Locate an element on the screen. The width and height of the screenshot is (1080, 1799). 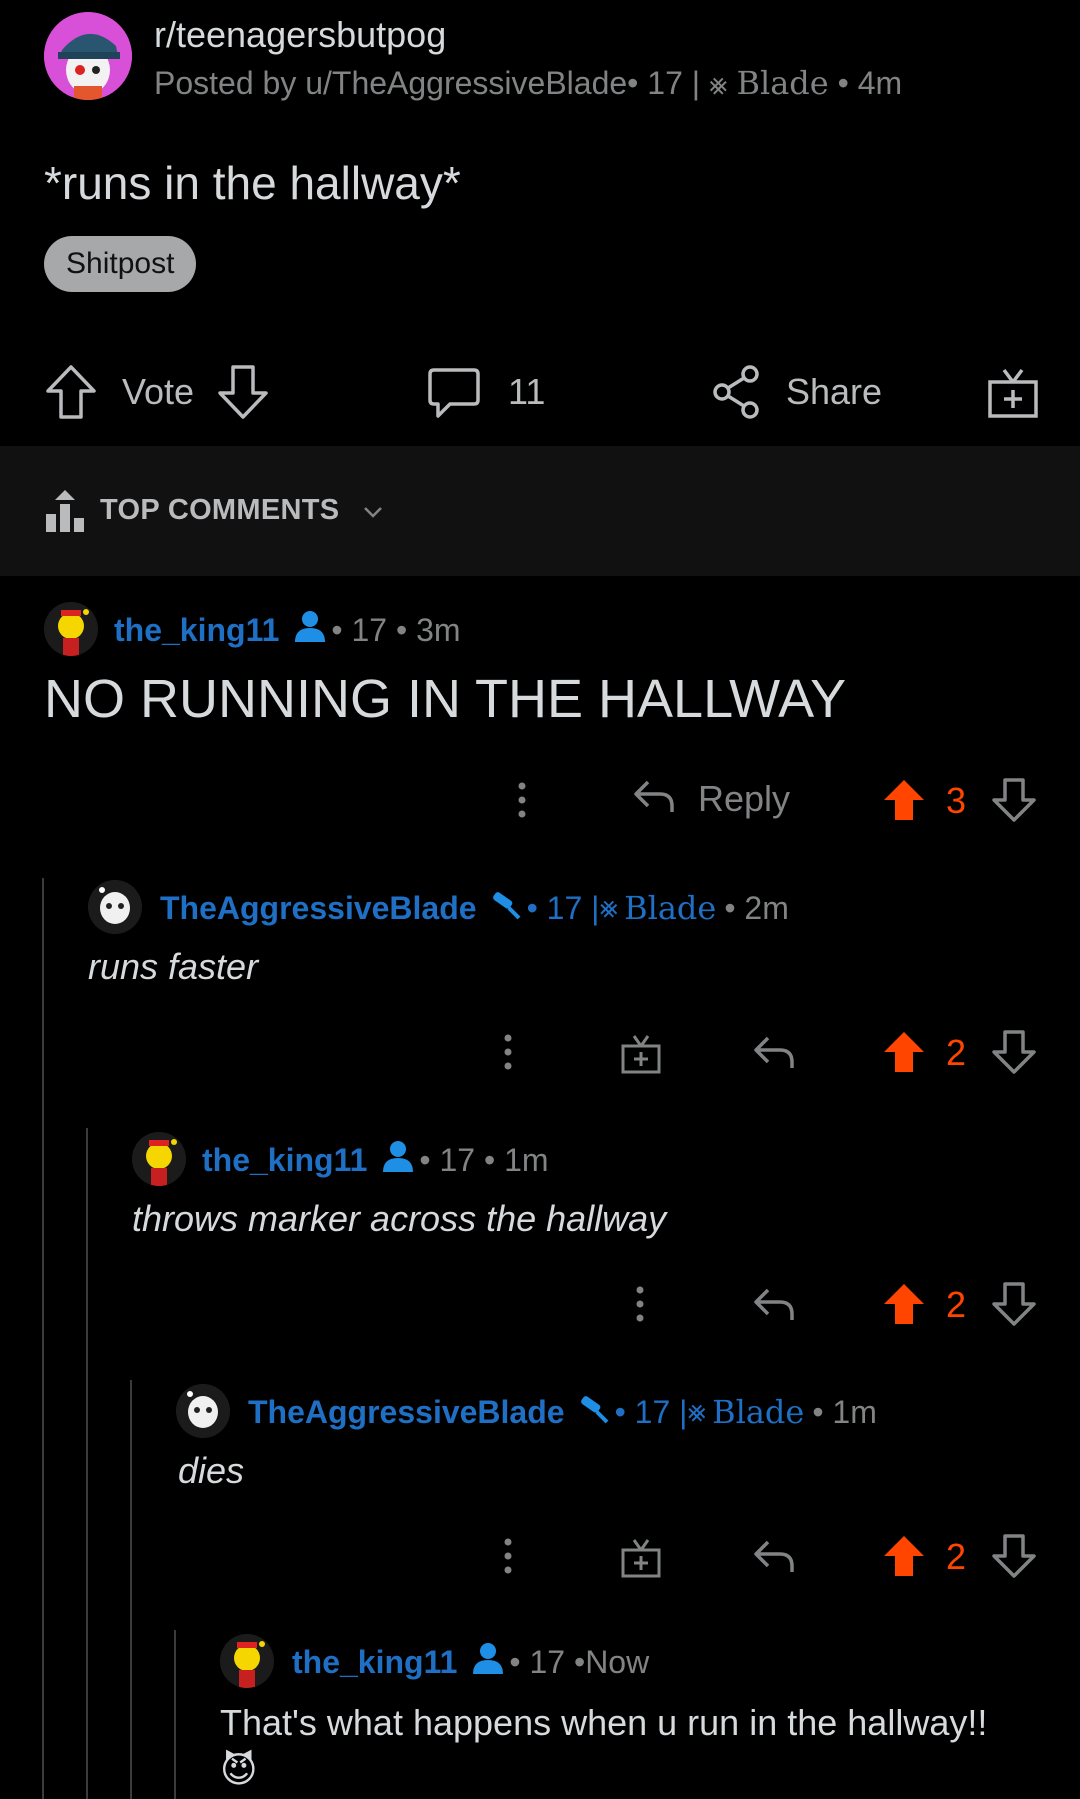
reply-button: Reply is located at coordinates (711, 798).